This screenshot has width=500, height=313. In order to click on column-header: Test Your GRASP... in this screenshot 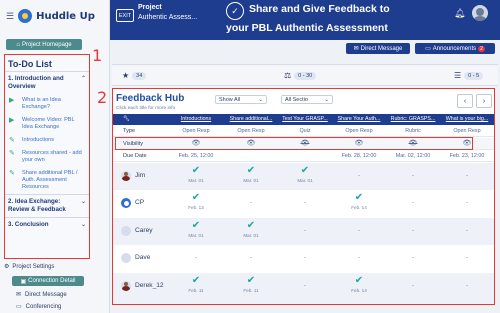, I will do `click(305, 119)`.